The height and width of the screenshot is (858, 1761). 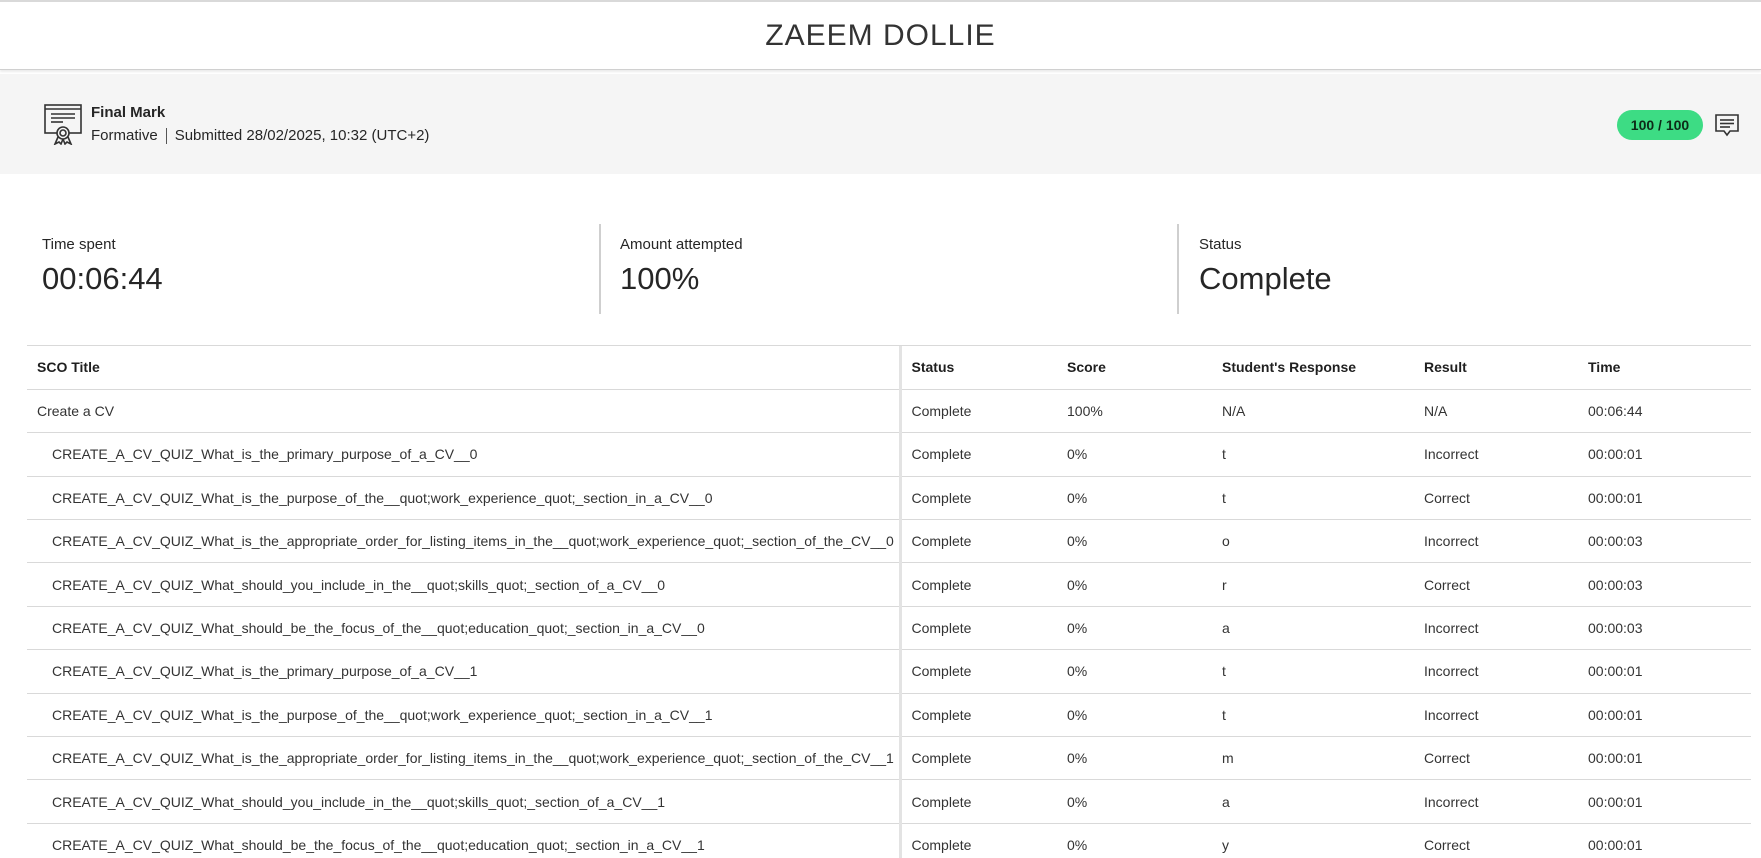 I want to click on meta-separator, so click(x=166, y=135).